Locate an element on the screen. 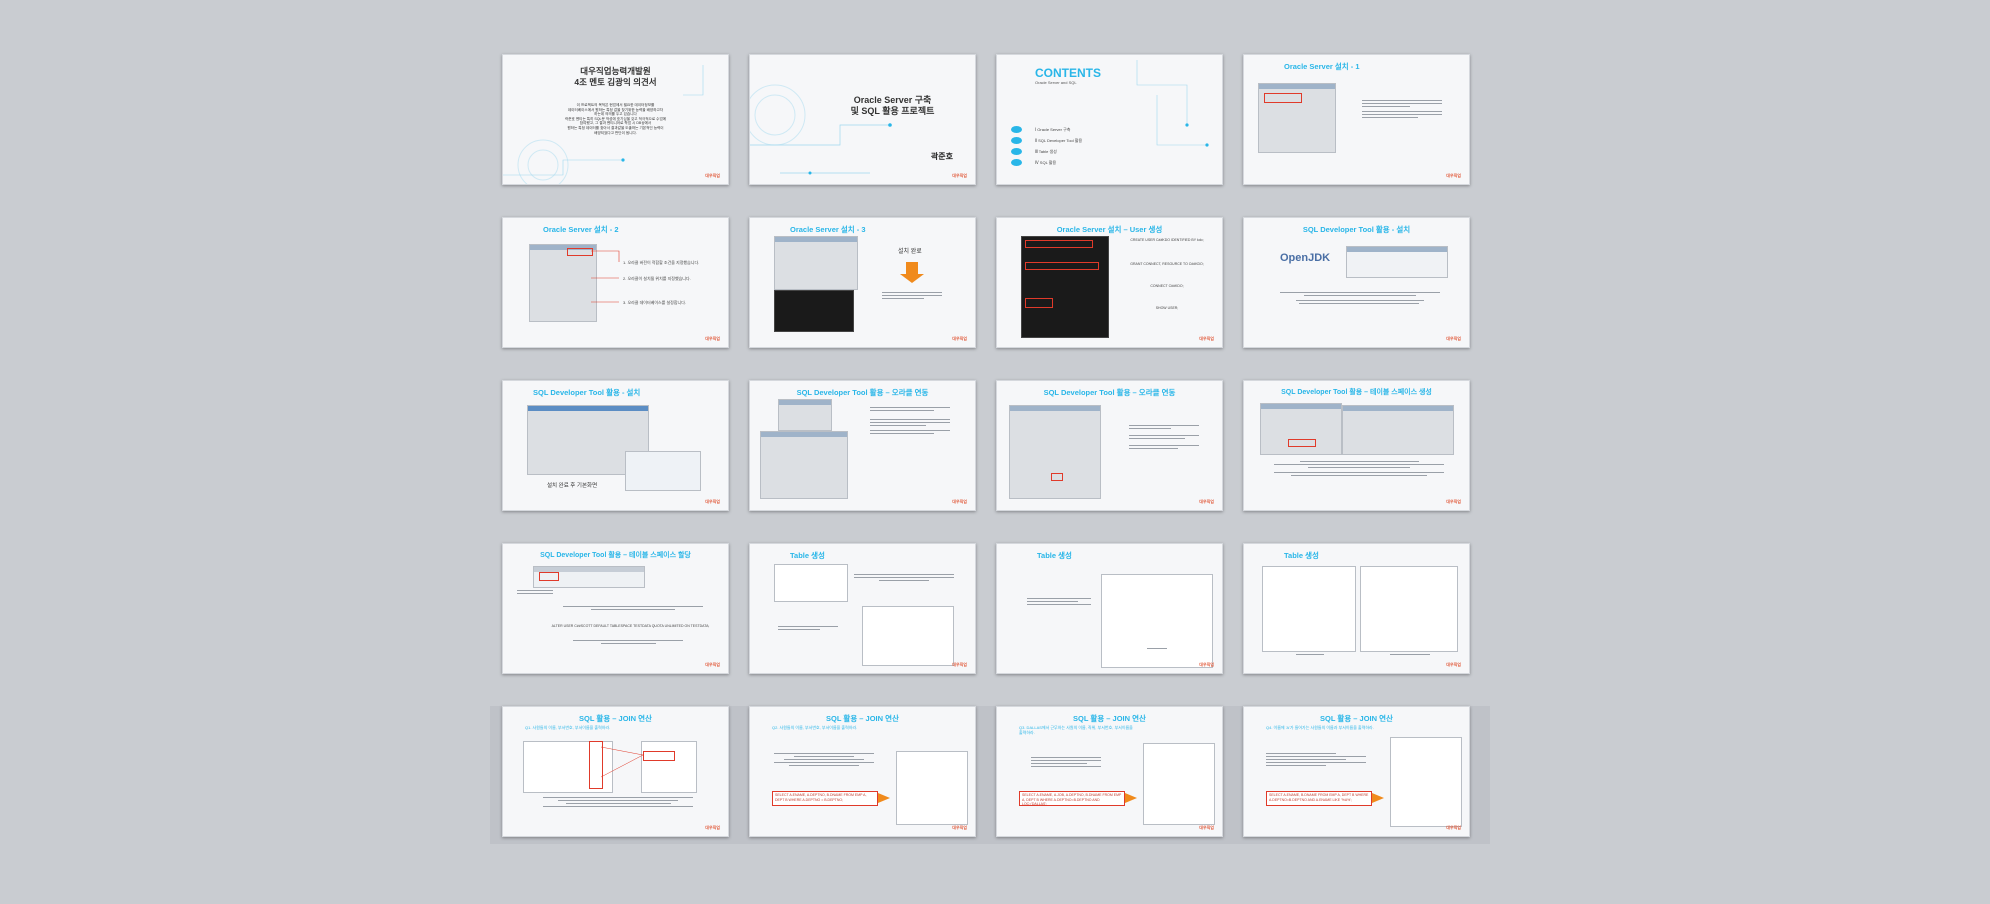 This screenshot has height=904, width=1990. slide-caption: 설치 완료 후 기본화면 is located at coordinates (572, 486).